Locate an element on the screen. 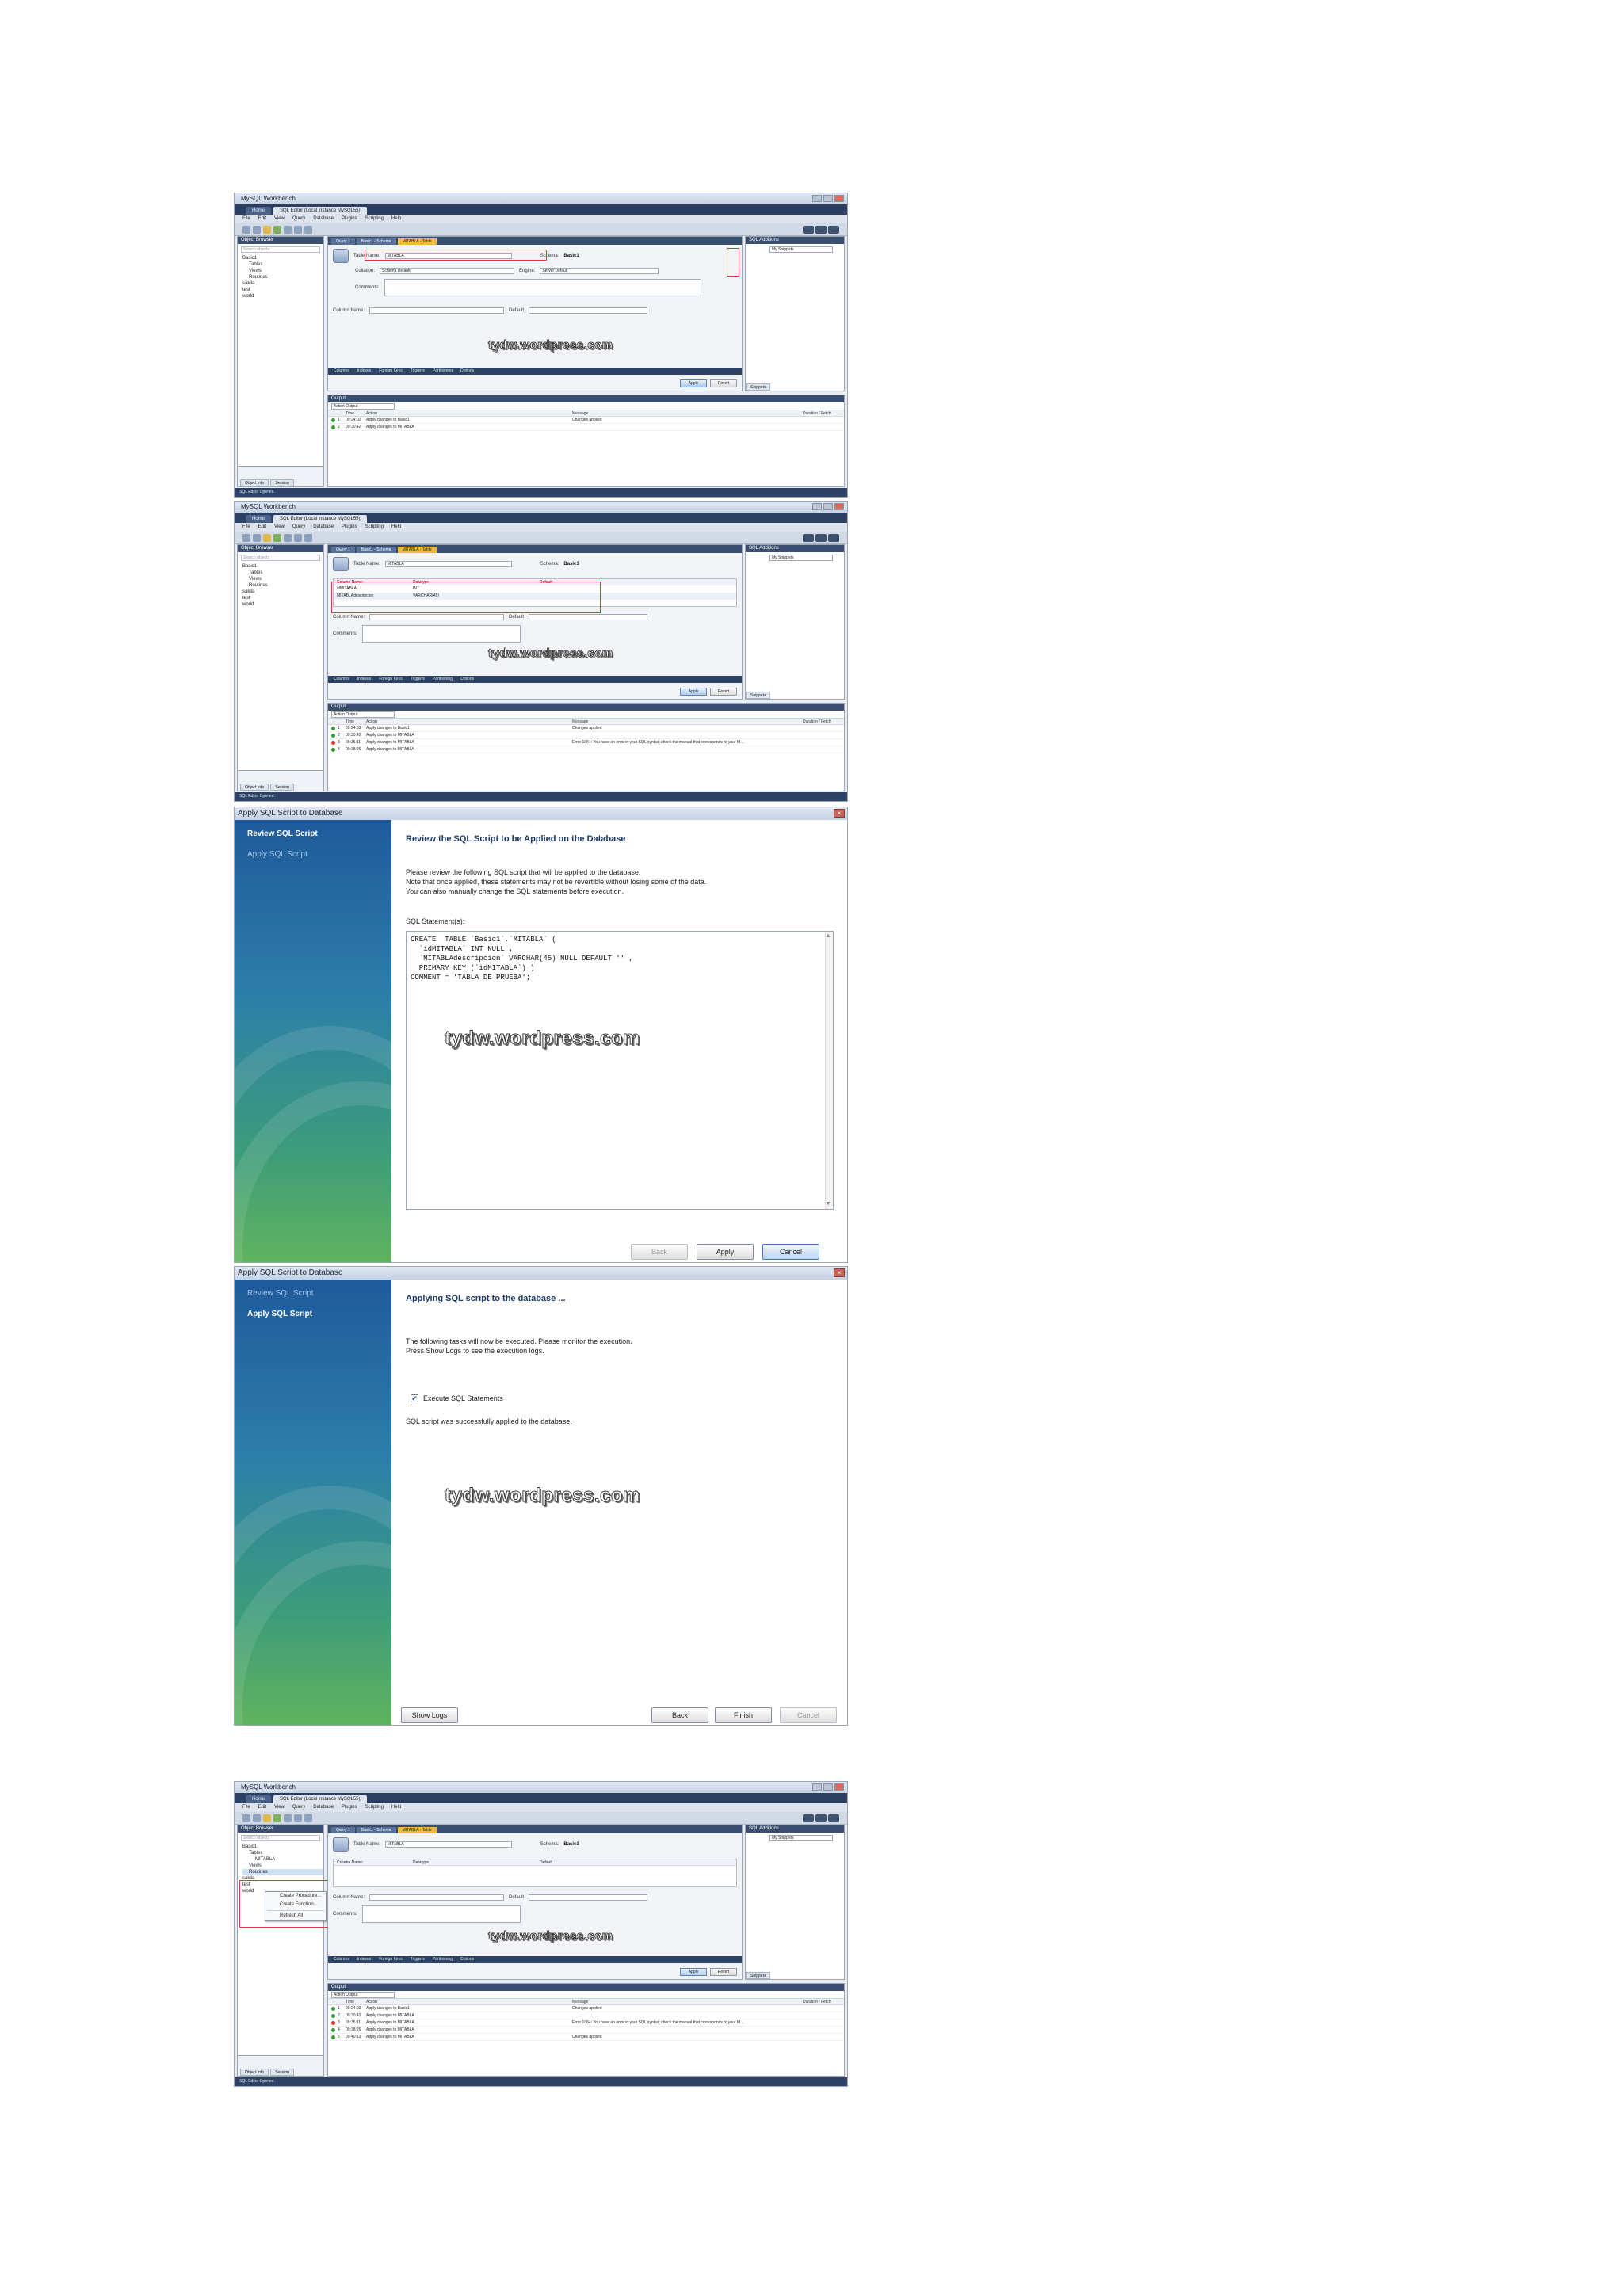 The width and height of the screenshot is (1623, 2296). view-icon is located at coordinates (298, 1818).